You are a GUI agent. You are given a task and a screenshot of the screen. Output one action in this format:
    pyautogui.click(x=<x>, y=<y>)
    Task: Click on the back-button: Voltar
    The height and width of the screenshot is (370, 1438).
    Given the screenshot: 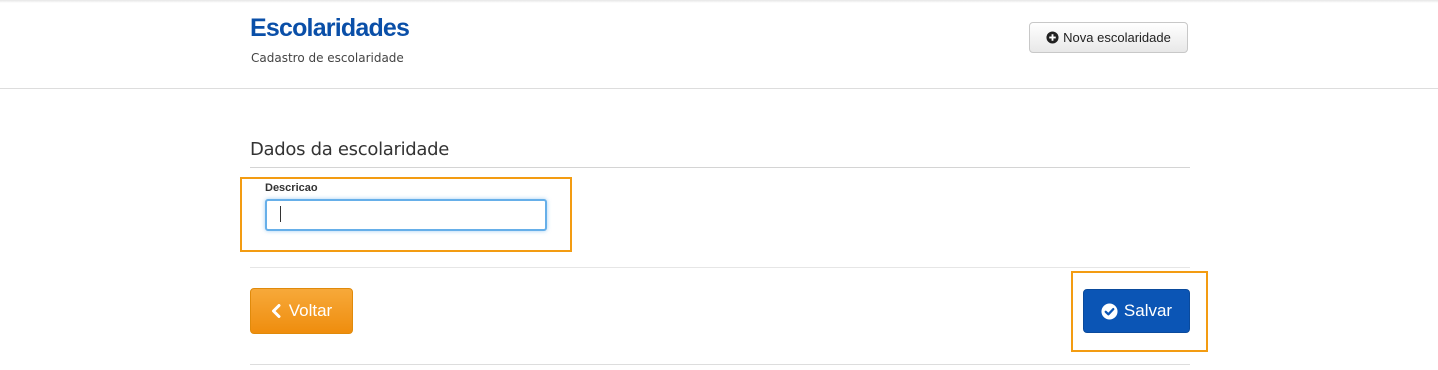 What is the action you would take?
    pyautogui.click(x=301, y=311)
    